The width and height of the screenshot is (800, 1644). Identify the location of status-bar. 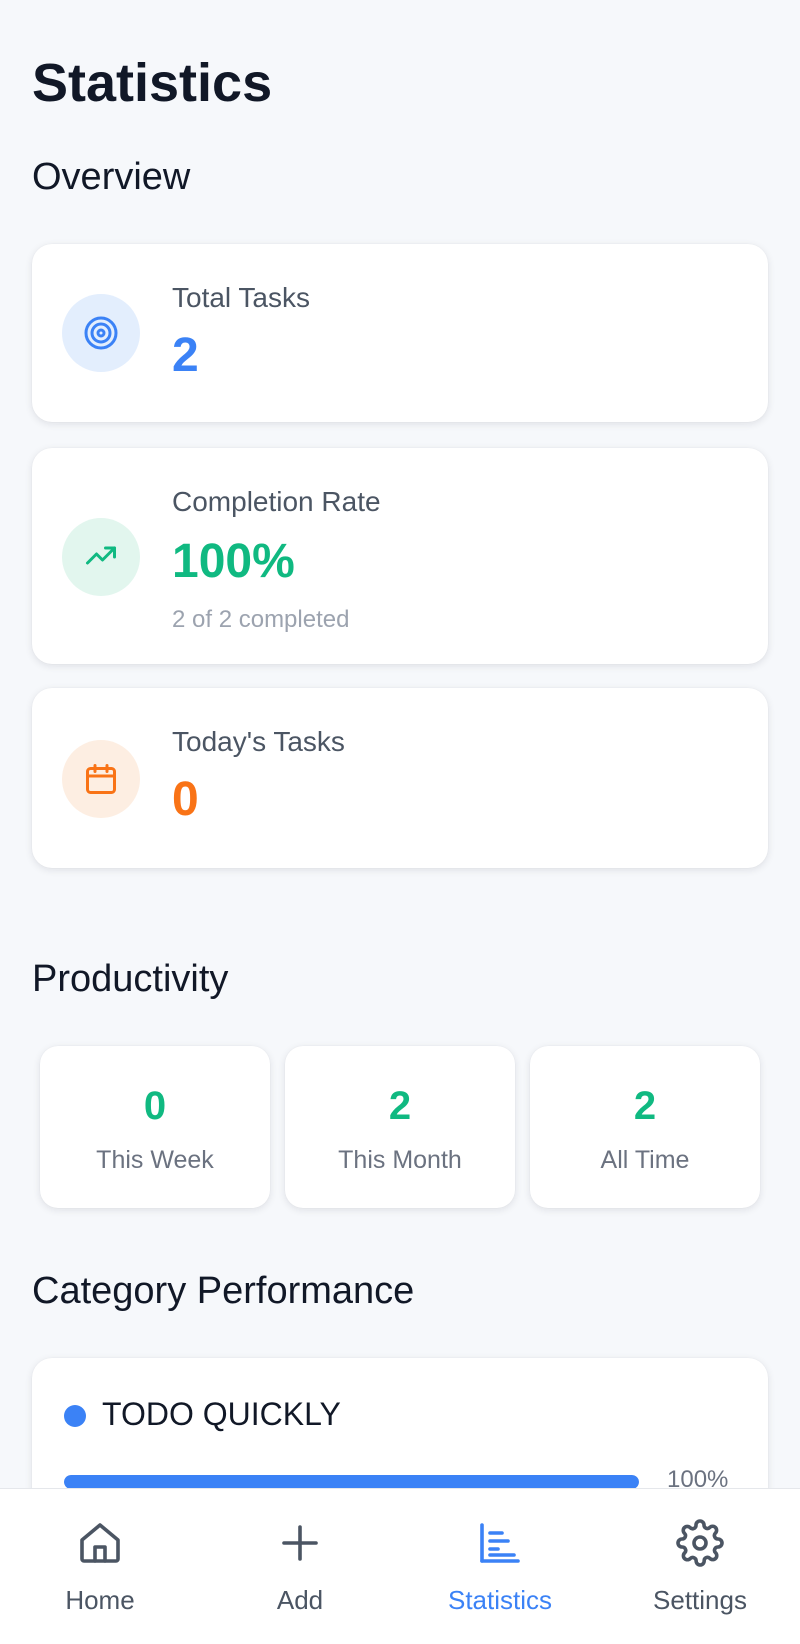
(400, 20).